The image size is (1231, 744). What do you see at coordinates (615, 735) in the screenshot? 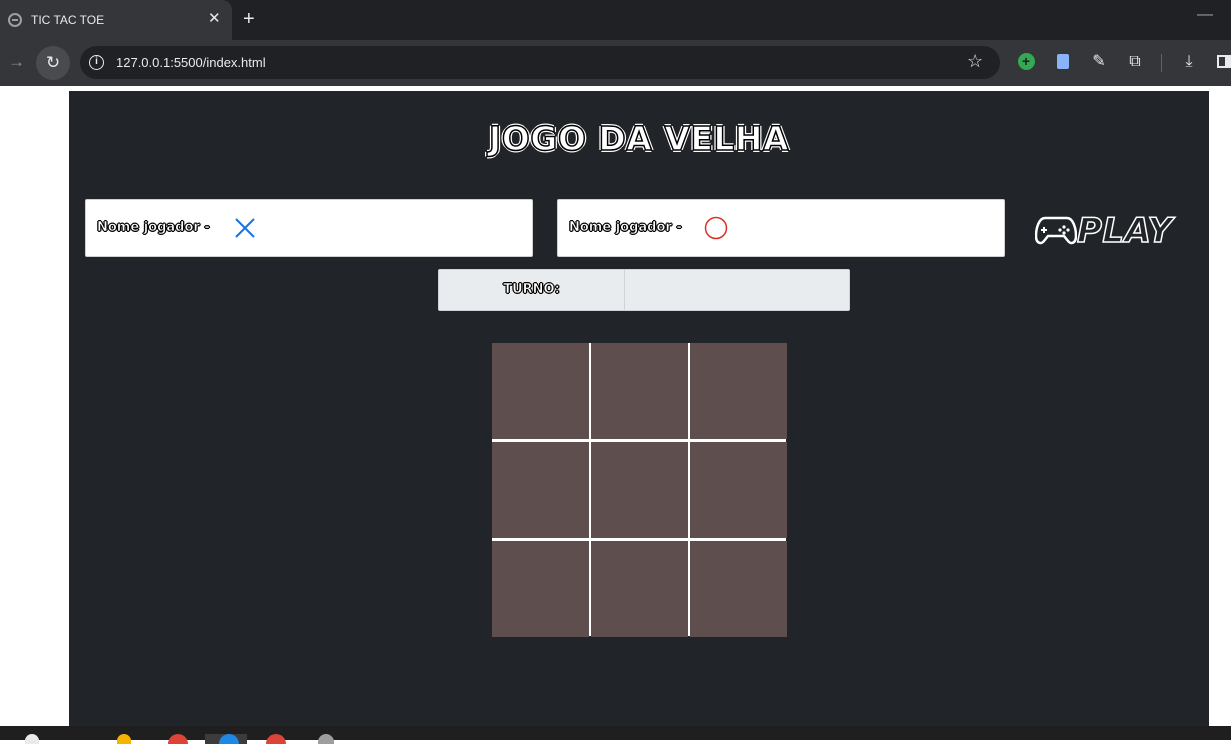
I see `os-taskbar` at bounding box center [615, 735].